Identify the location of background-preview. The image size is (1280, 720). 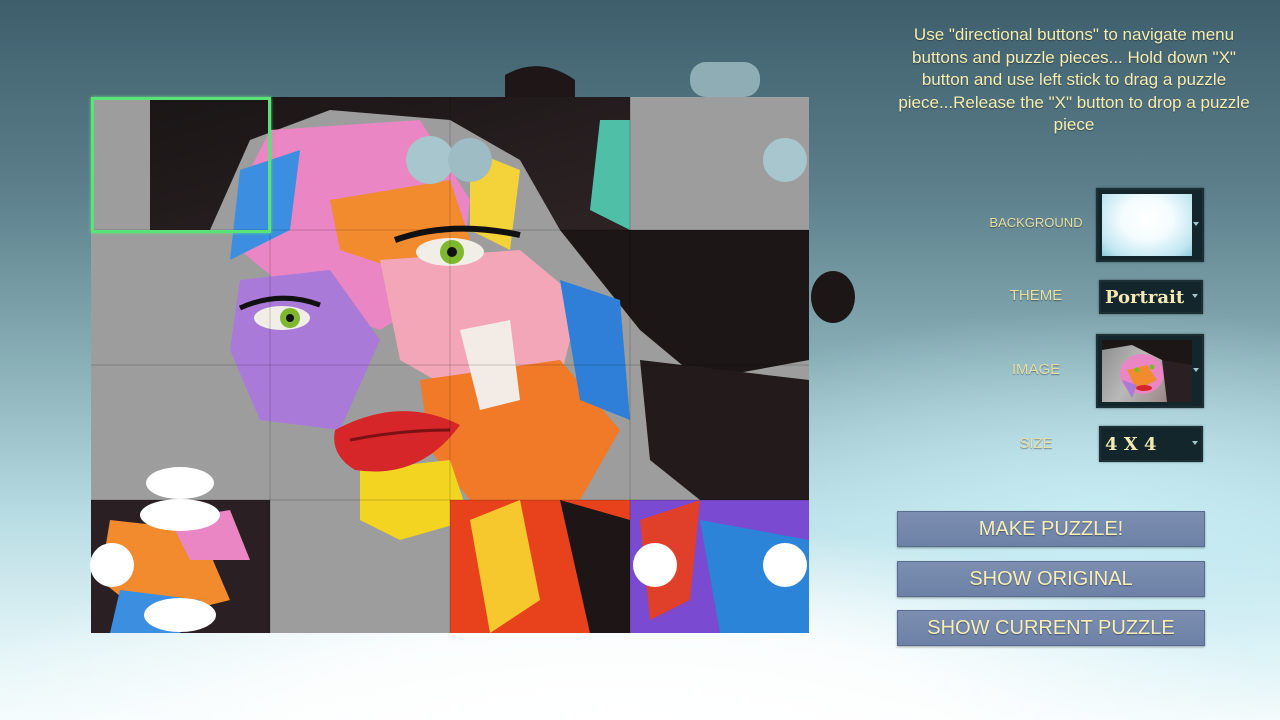
(1147, 225).